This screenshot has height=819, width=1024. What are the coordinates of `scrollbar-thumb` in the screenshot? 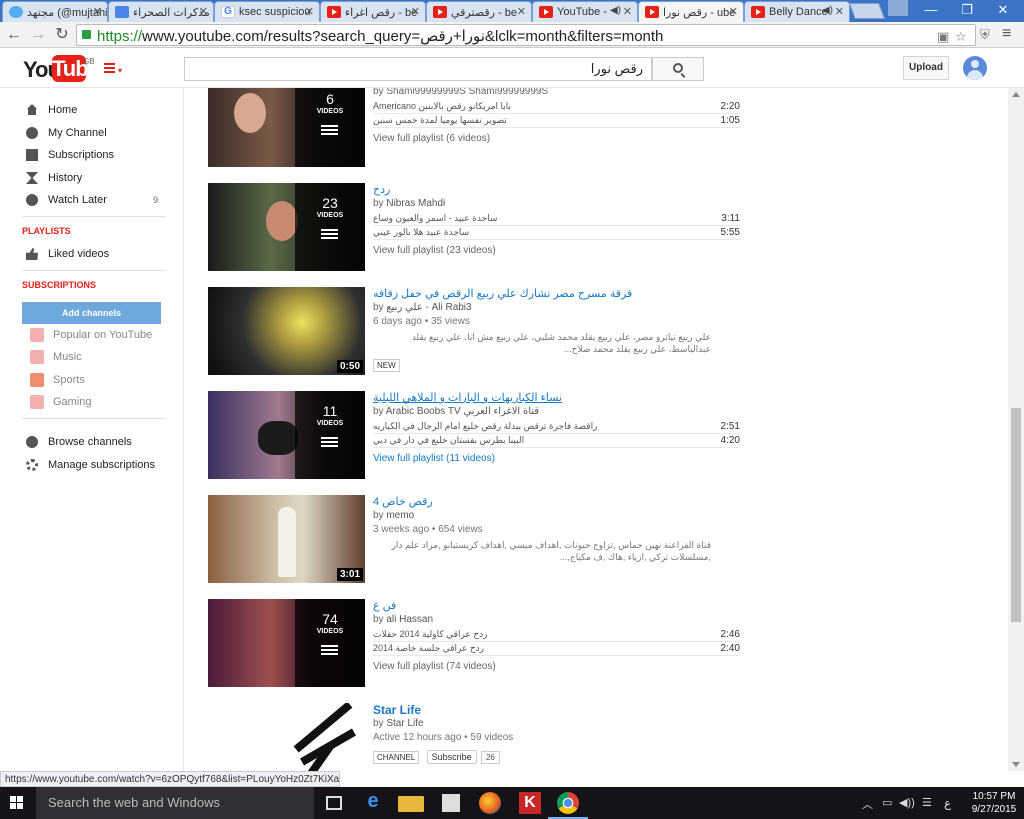 It's located at (1016, 515).